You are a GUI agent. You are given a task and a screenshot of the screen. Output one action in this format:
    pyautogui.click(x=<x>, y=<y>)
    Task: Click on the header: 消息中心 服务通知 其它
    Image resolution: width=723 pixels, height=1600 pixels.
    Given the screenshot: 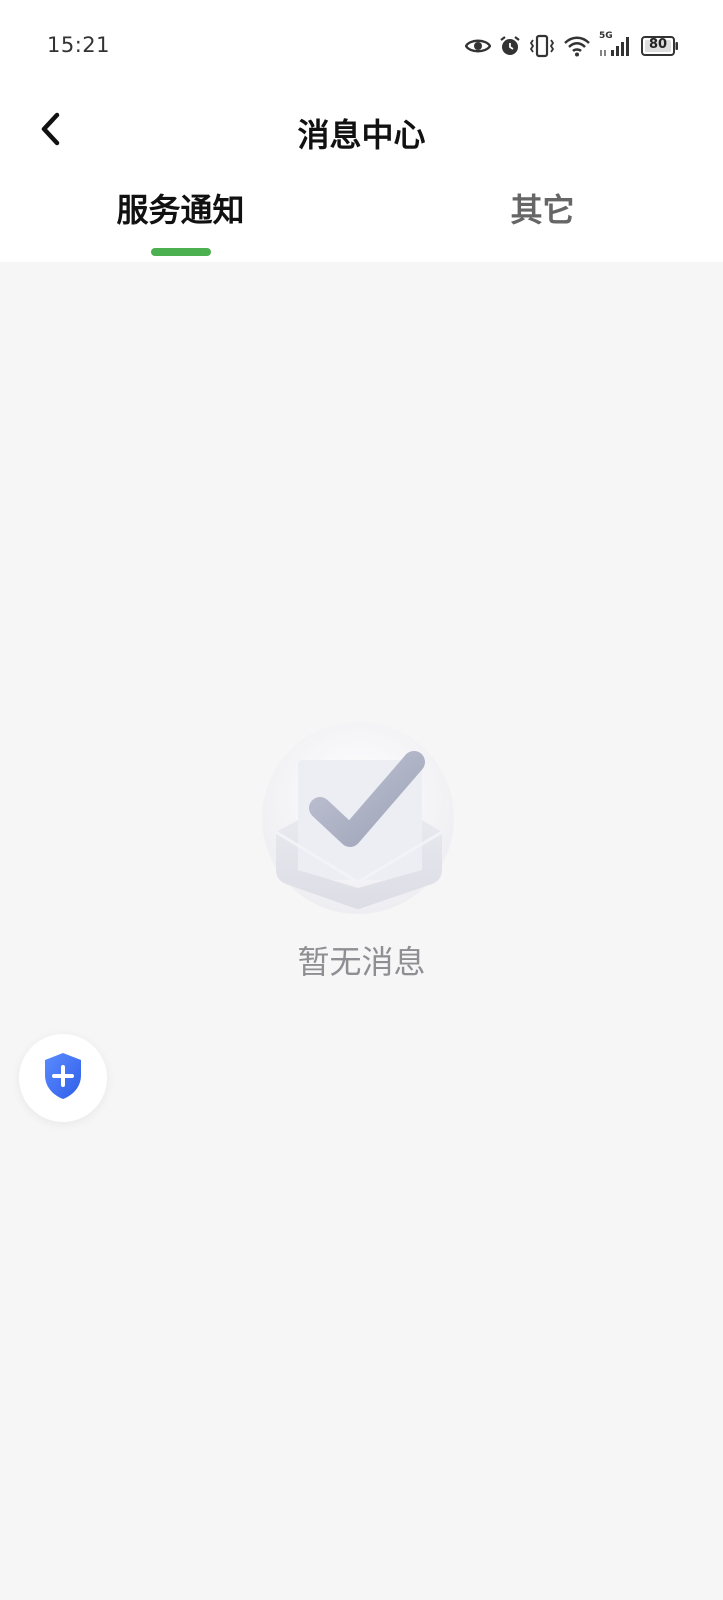 What is the action you would take?
    pyautogui.click(x=361, y=177)
    